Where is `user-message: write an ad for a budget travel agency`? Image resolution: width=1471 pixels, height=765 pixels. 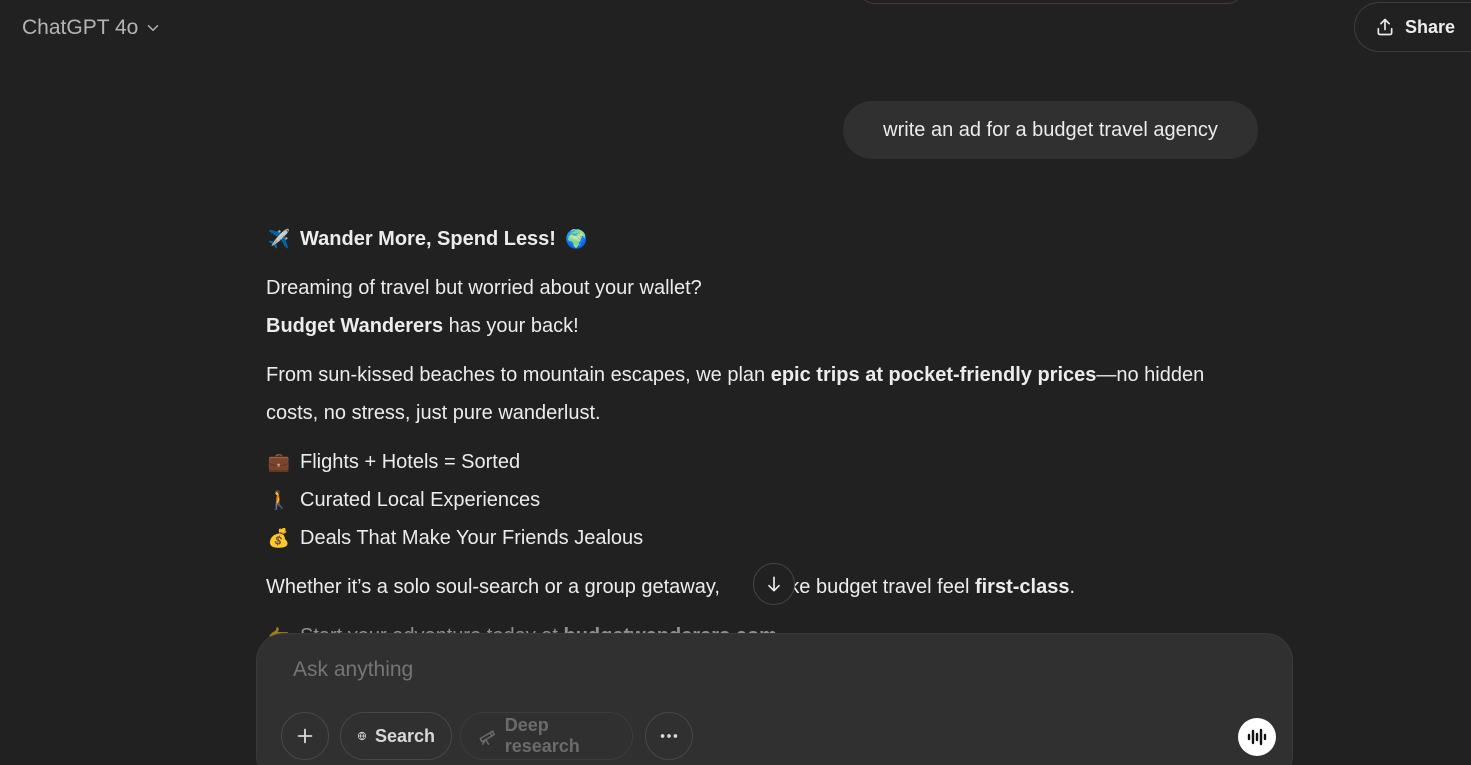 user-message: write an ad for a budget travel agency is located at coordinates (1050, 130).